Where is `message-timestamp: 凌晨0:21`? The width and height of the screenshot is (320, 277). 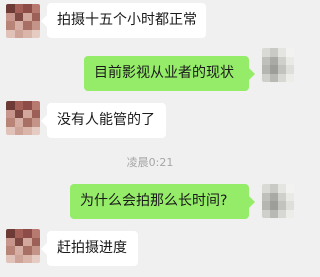
message-timestamp: 凌晨0:21 is located at coordinates (150, 162).